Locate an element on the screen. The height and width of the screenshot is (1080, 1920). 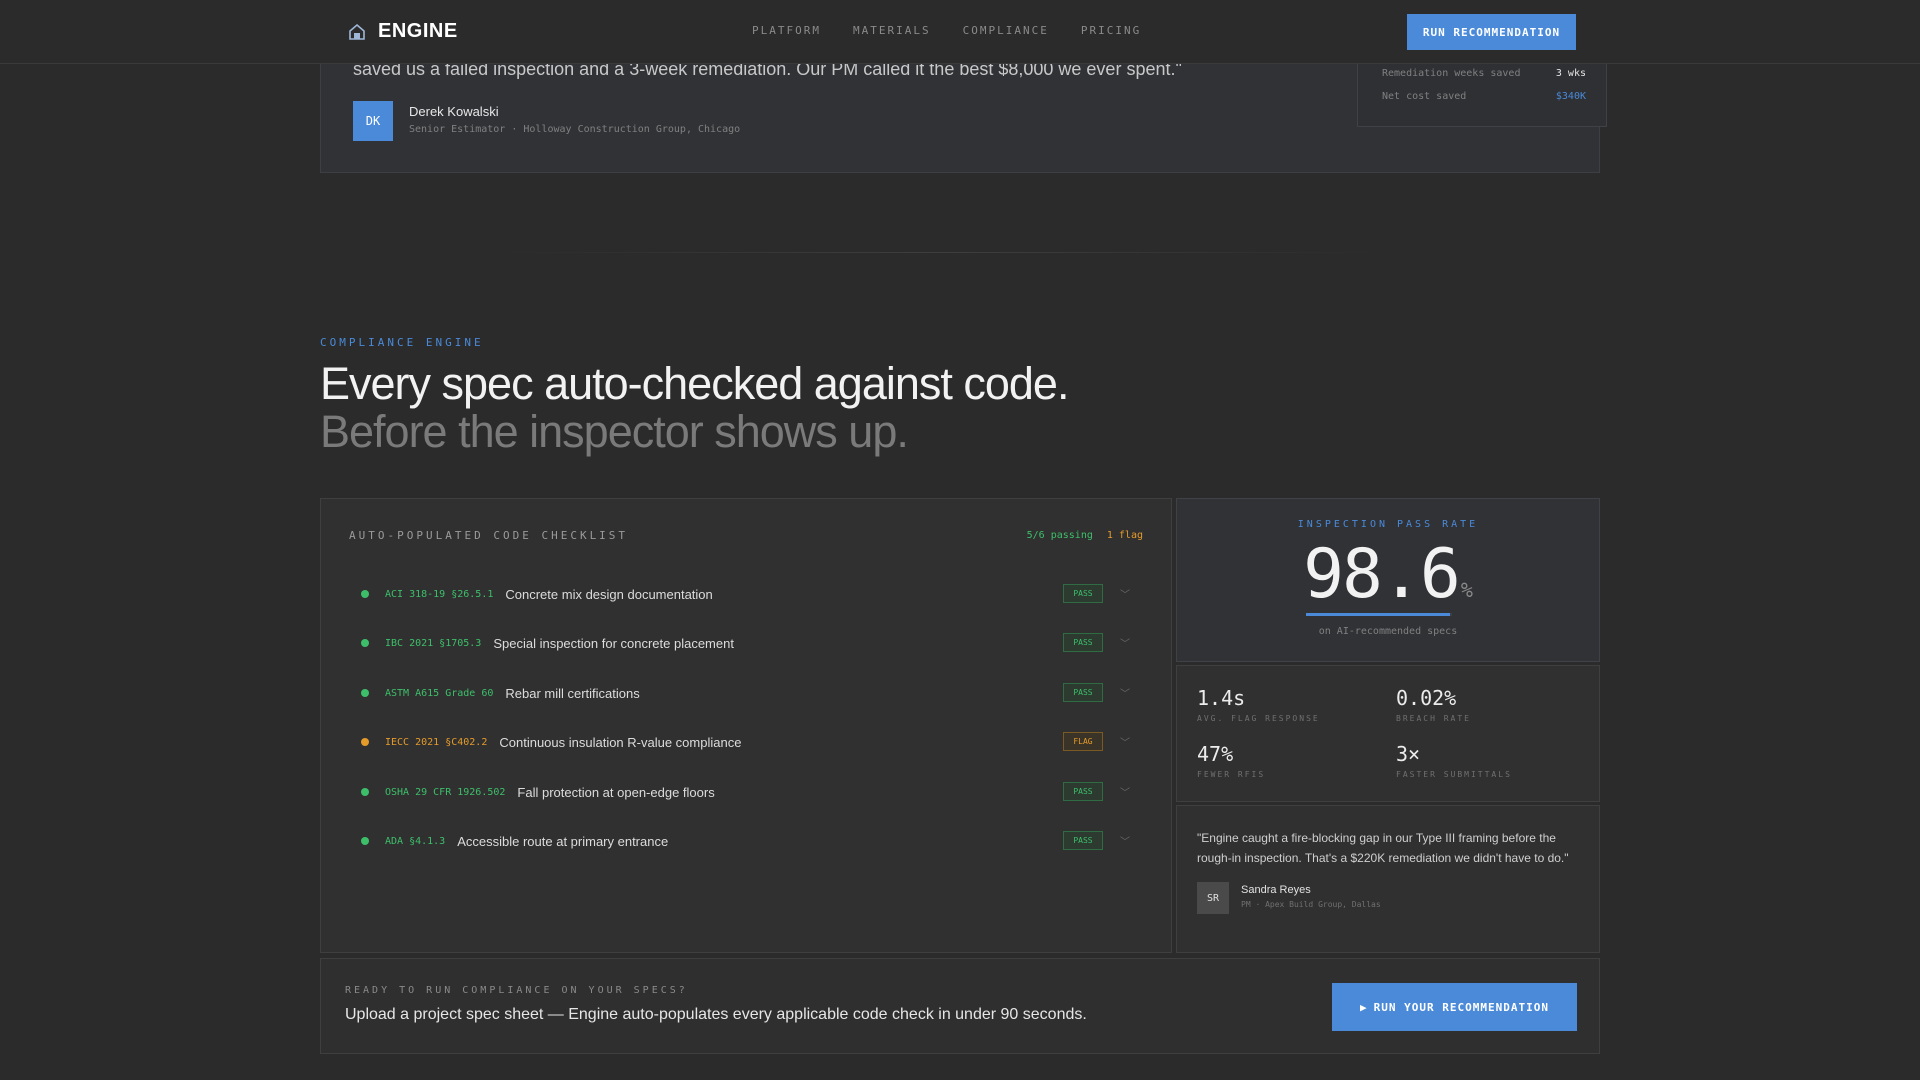
metric-row: Remediation weeks saved 3 wks is located at coordinates (1484, 73).